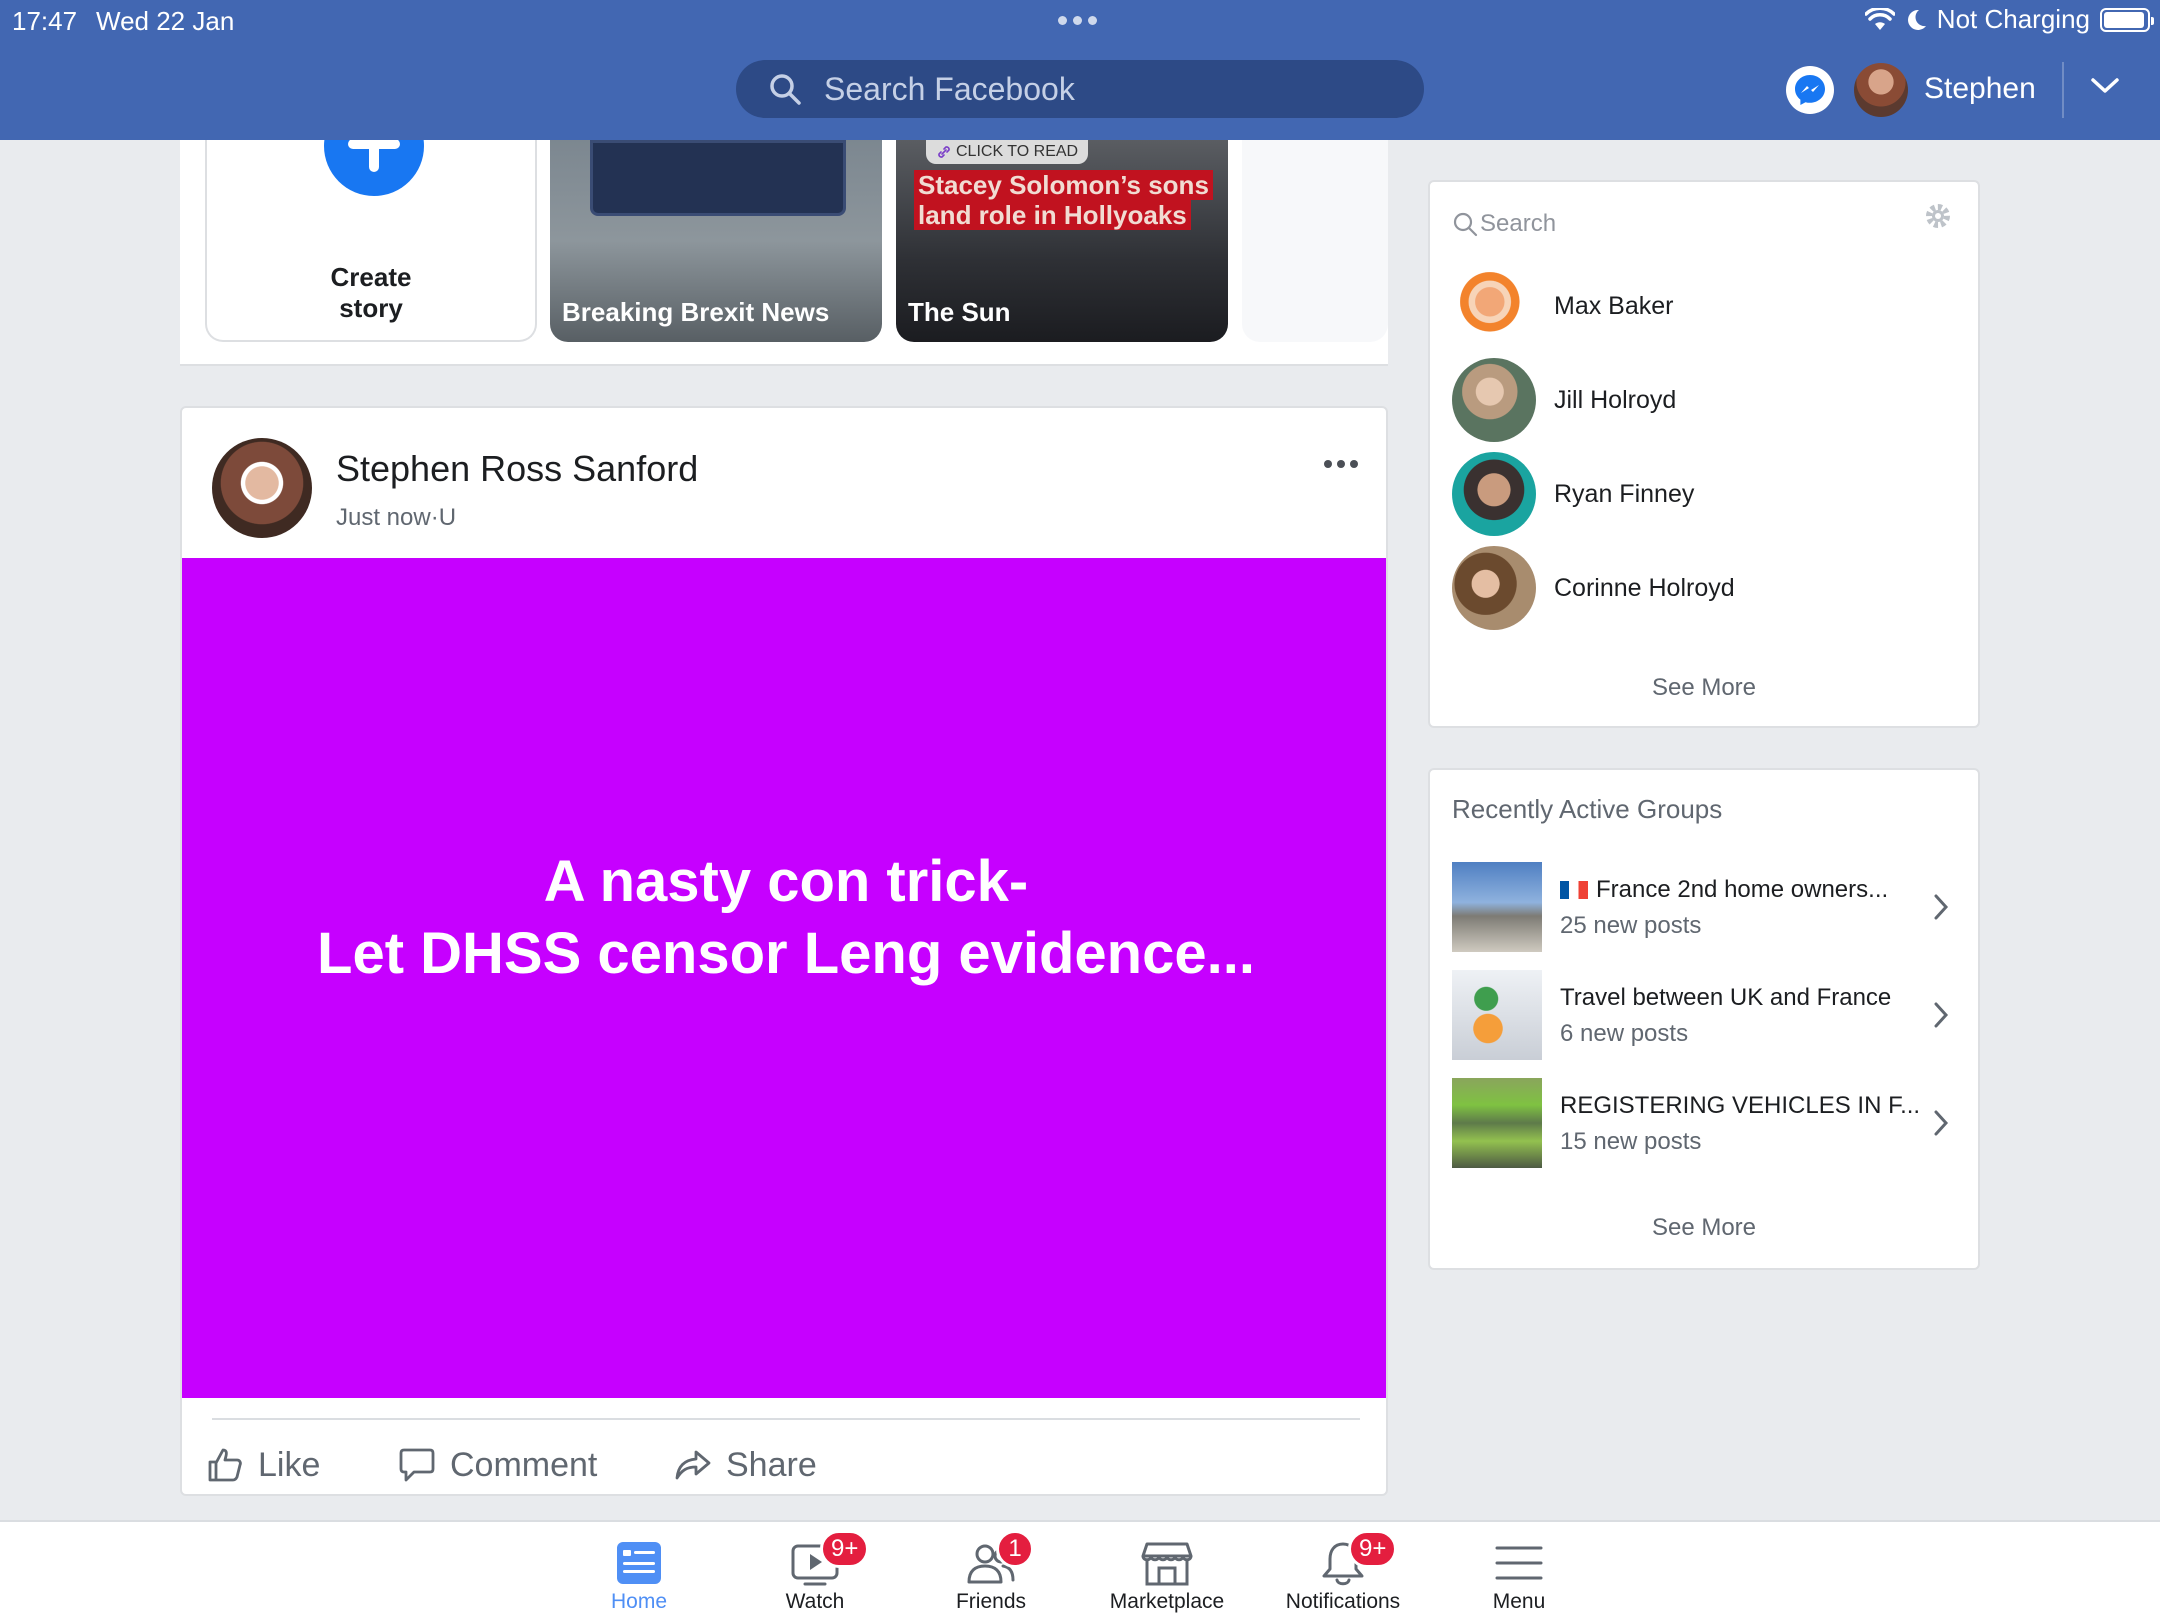 Image resolution: width=2160 pixels, height=1620 pixels. Describe the element at coordinates (693, 1465) in the screenshot. I see `share-icon` at that location.